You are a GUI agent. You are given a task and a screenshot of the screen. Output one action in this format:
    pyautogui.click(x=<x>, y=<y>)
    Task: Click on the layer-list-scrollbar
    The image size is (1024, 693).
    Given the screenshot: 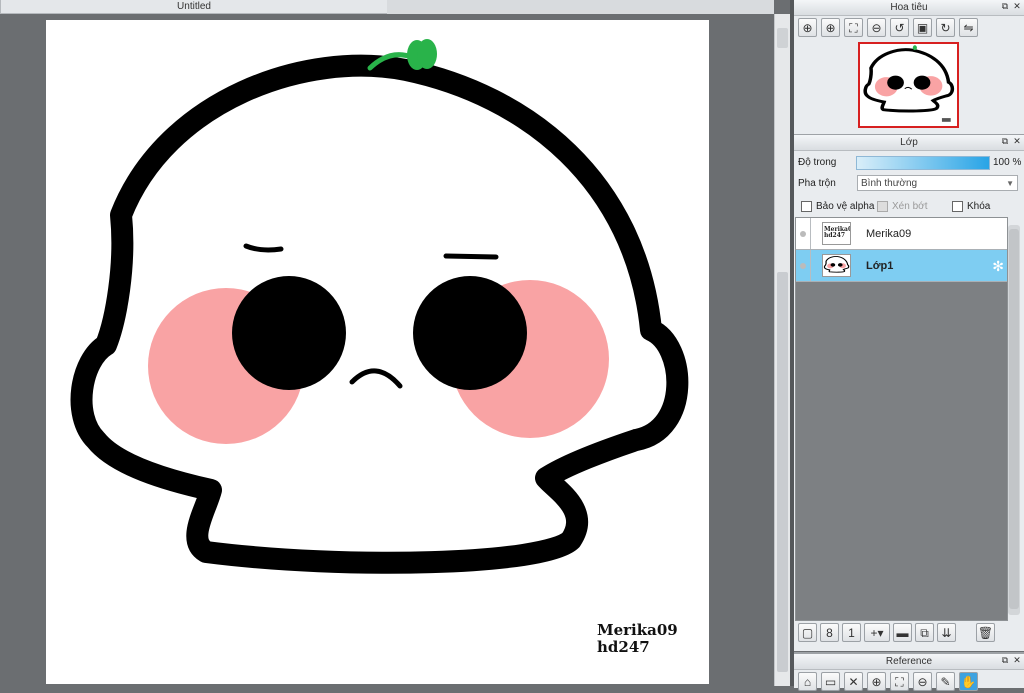 What is the action you would take?
    pyautogui.click(x=1014, y=420)
    